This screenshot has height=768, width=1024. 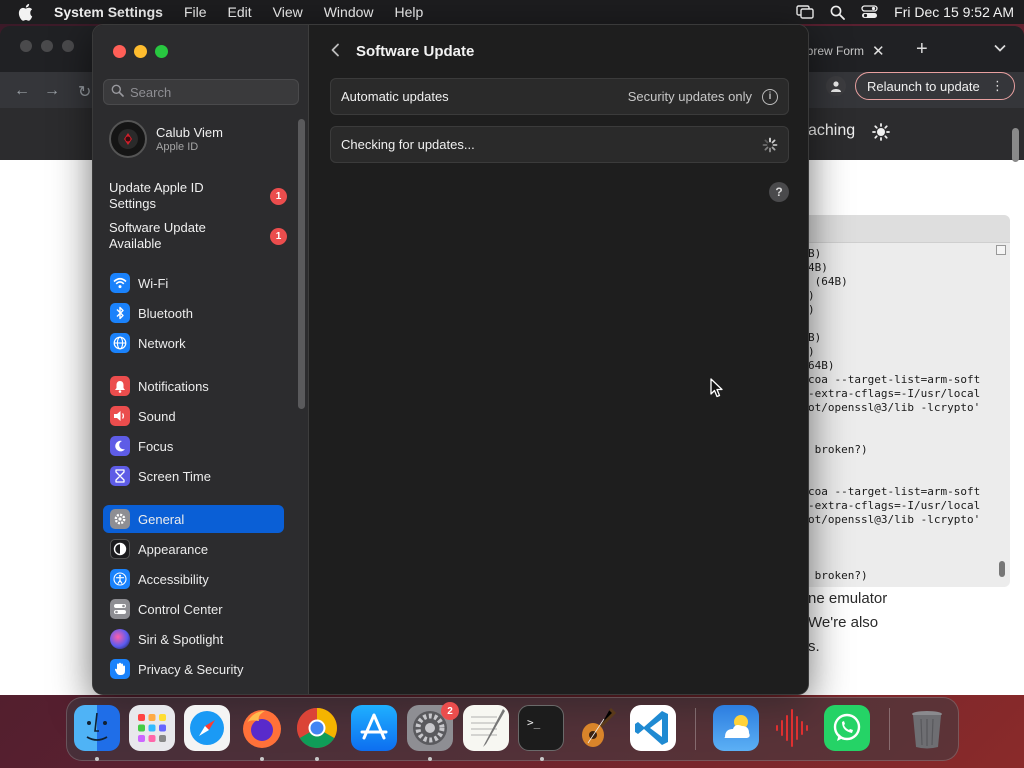 What do you see at coordinates (805, 12) in the screenshot?
I see `screen-mirroring-icon` at bounding box center [805, 12].